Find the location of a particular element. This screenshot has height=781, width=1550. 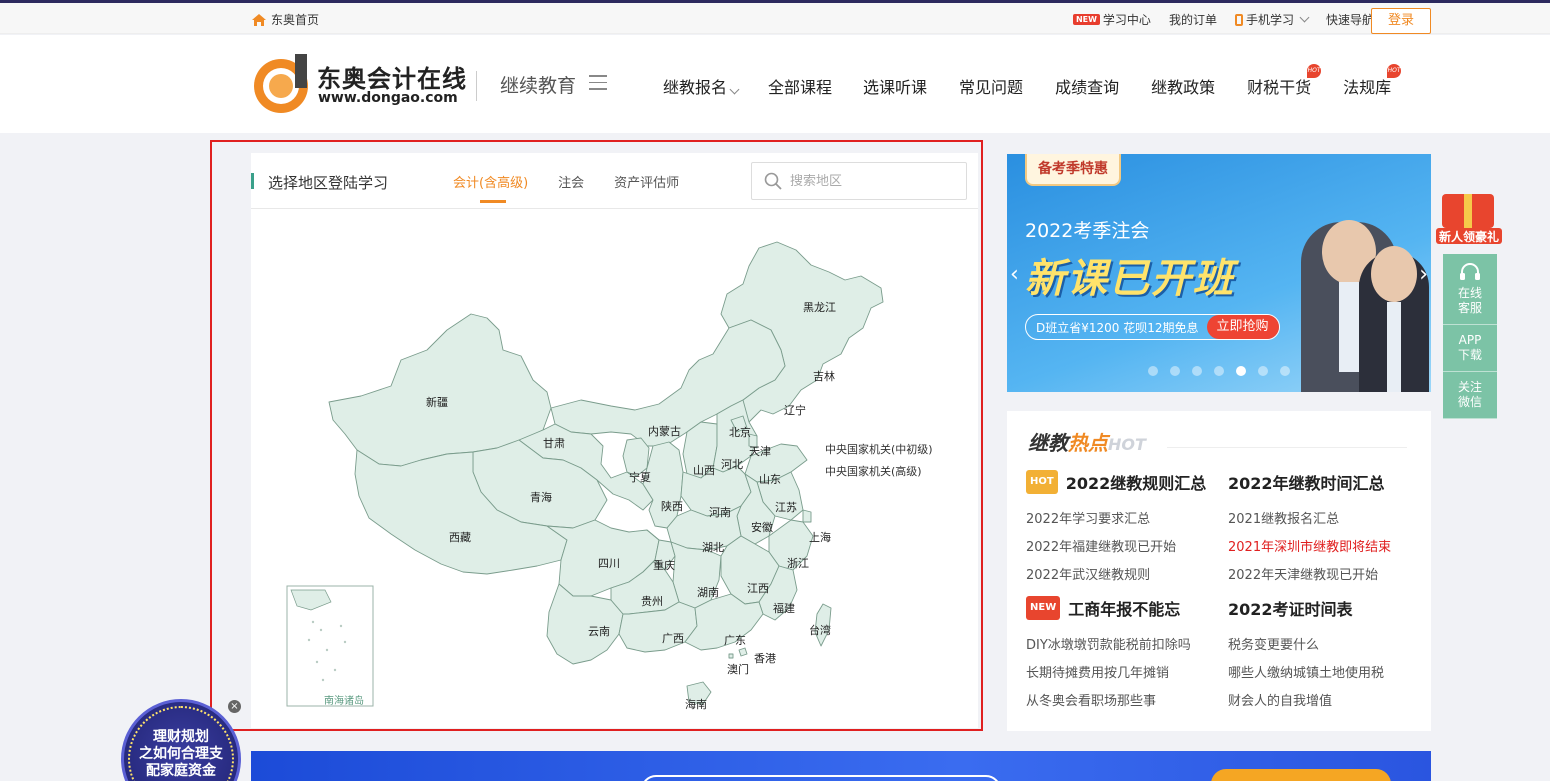

hot-column-heading: 2022考证时间表 is located at coordinates (1306, 608).